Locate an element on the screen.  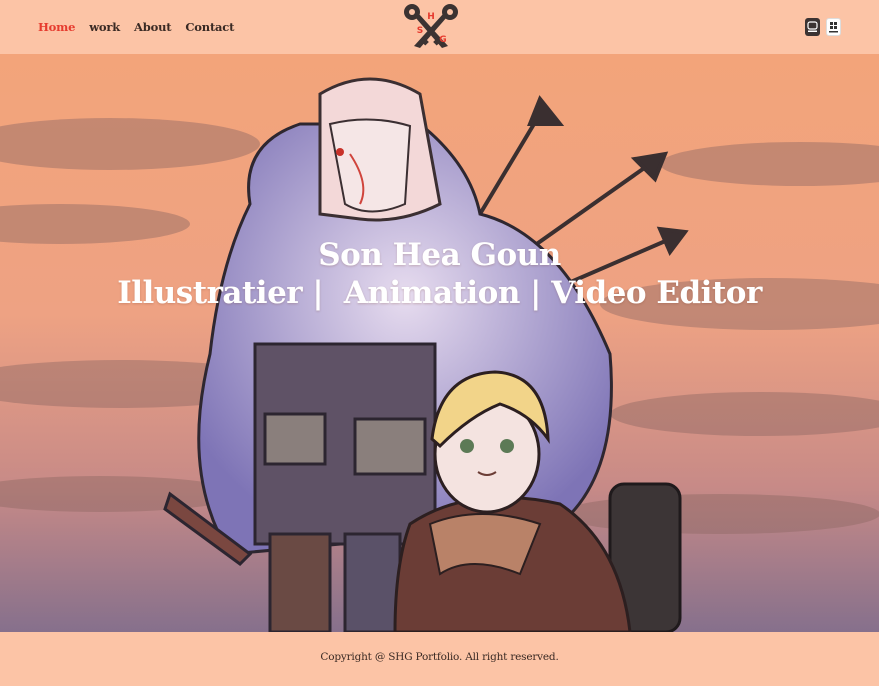
nav-home: Home is located at coordinates (56, 27).